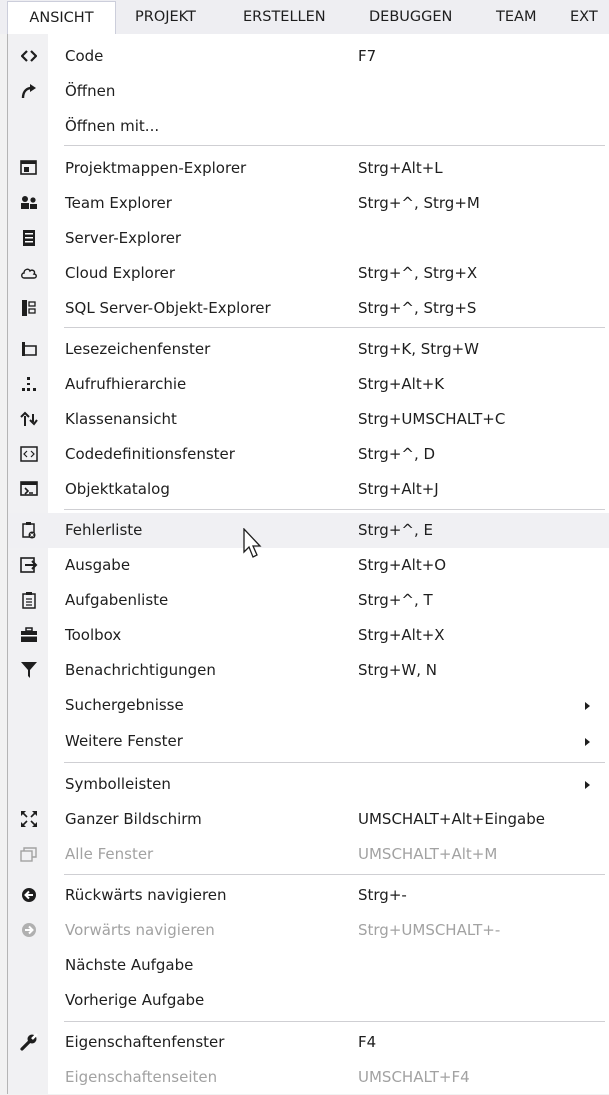  Describe the element at coordinates (308, 530) in the screenshot. I see `menu-item-fehlerliste: Fehlerliste Strg+^, E` at that location.